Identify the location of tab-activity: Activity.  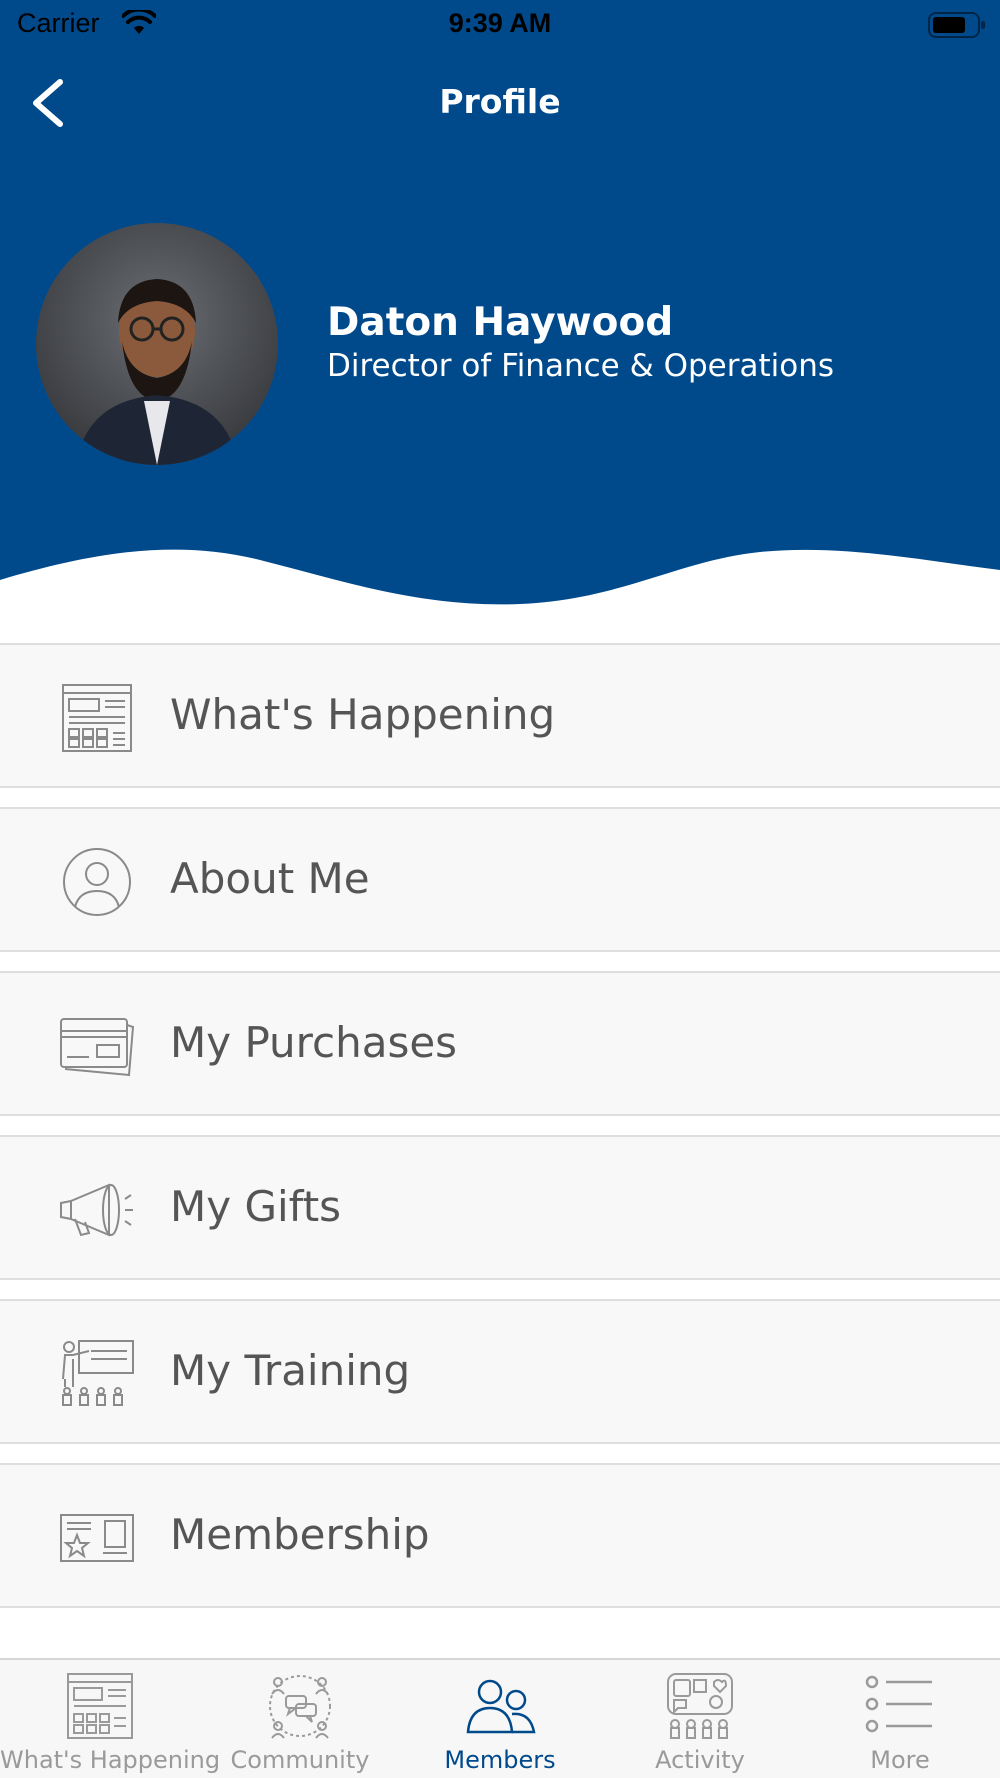
(700, 1719).